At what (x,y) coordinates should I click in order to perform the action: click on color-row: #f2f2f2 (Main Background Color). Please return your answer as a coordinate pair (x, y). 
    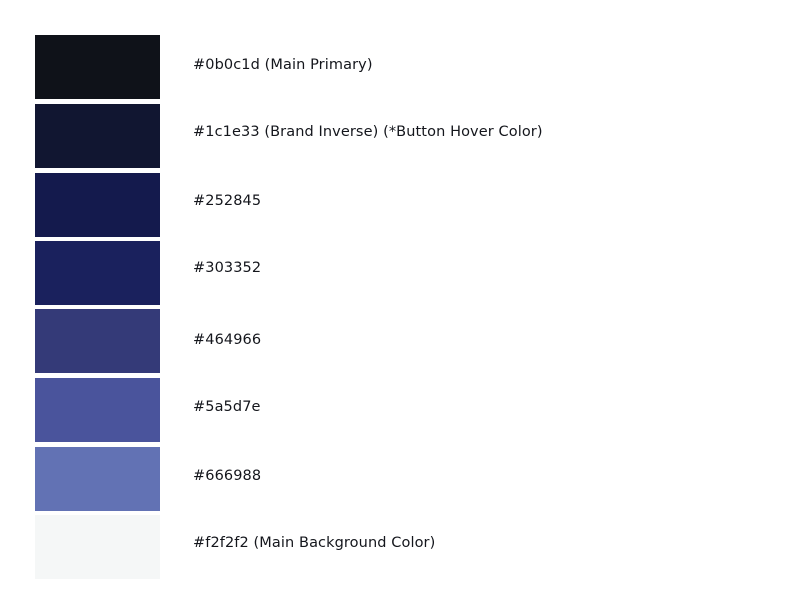
    Looking at the image, I should click on (400, 547).